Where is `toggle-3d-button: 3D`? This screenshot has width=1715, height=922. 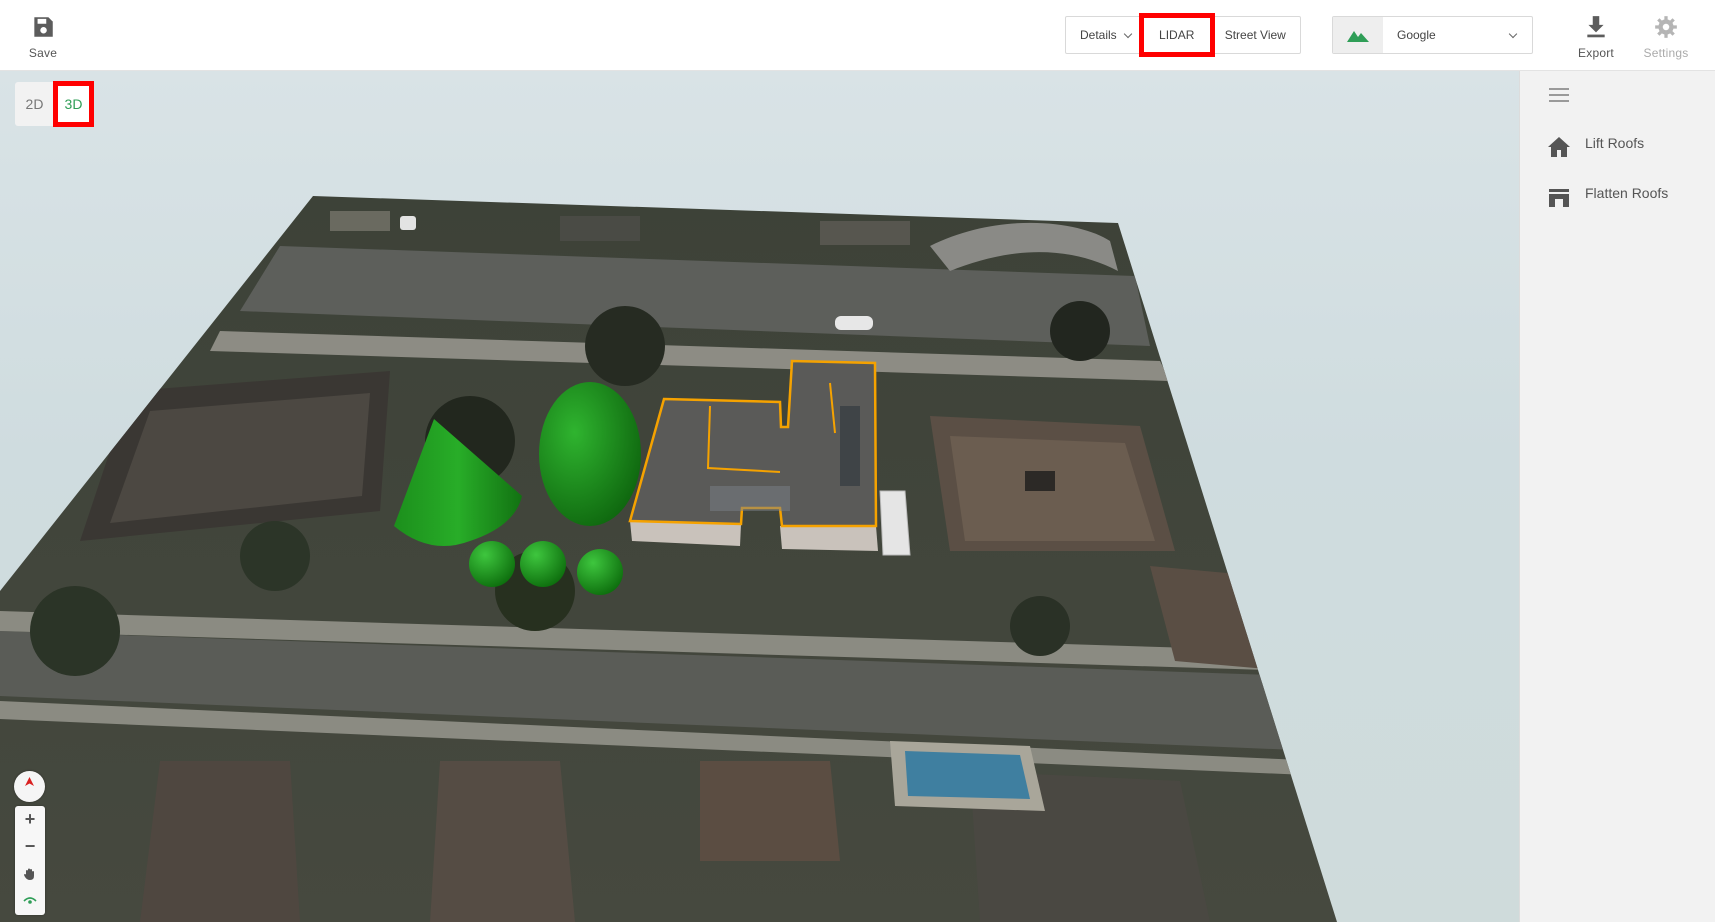 toggle-3d-button: 3D is located at coordinates (73, 104).